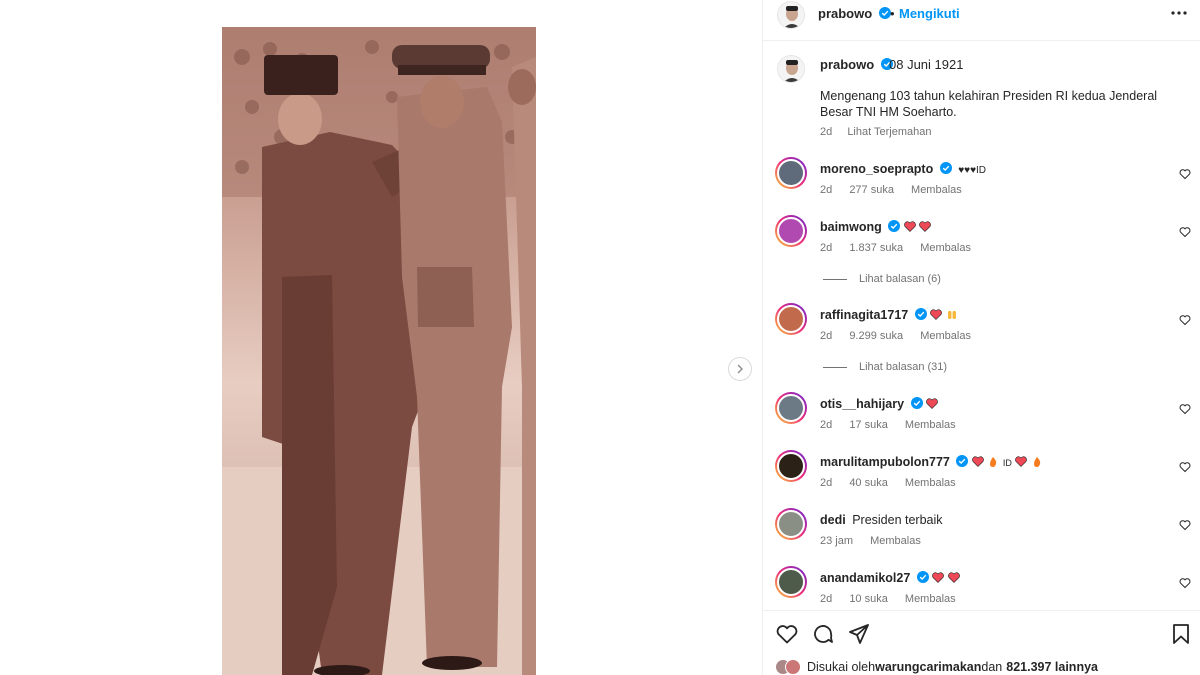 The image size is (1200, 675). What do you see at coordinates (876, 248) in the screenshot?
I see `comment-likes: 1.837 suka` at bounding box center [876, 248].